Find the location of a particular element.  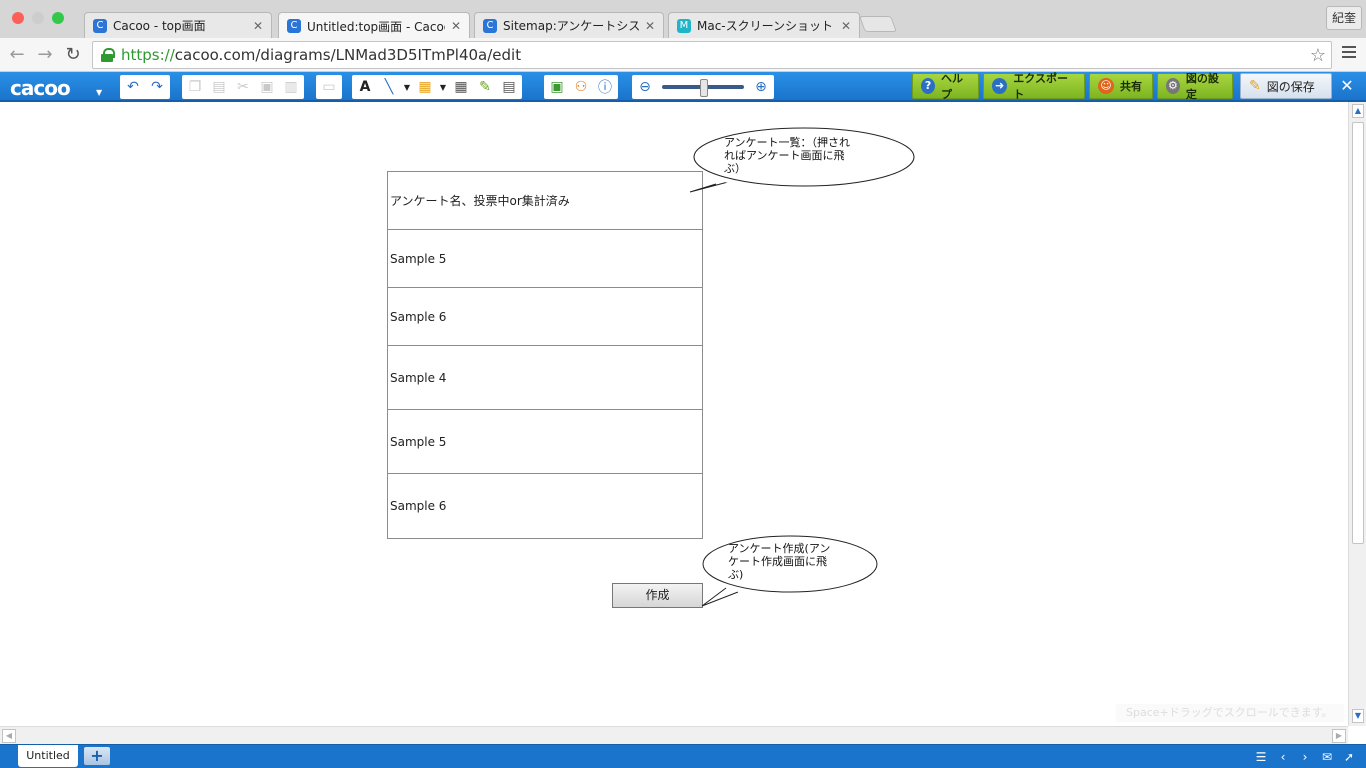

zoom-slider is located at coordinates (703, 88).